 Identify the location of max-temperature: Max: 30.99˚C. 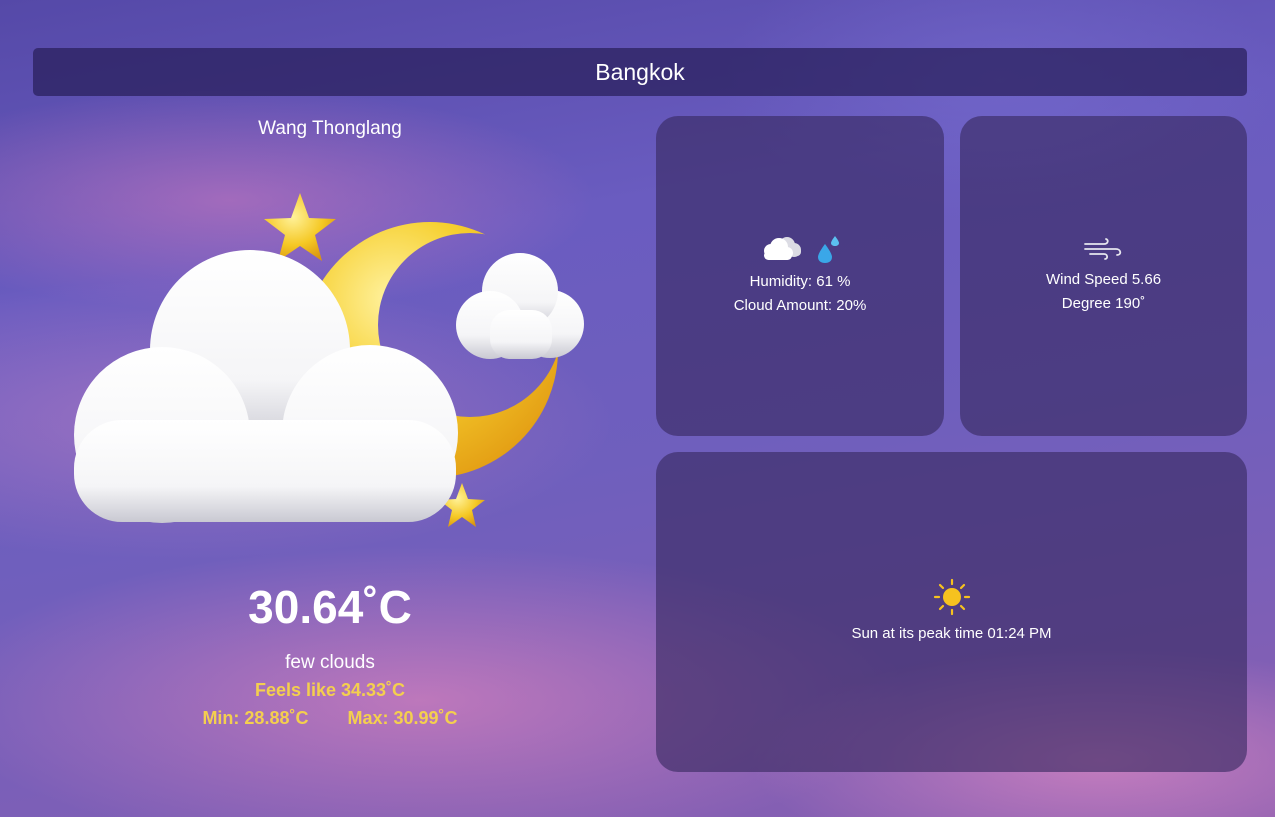
(402, 718).